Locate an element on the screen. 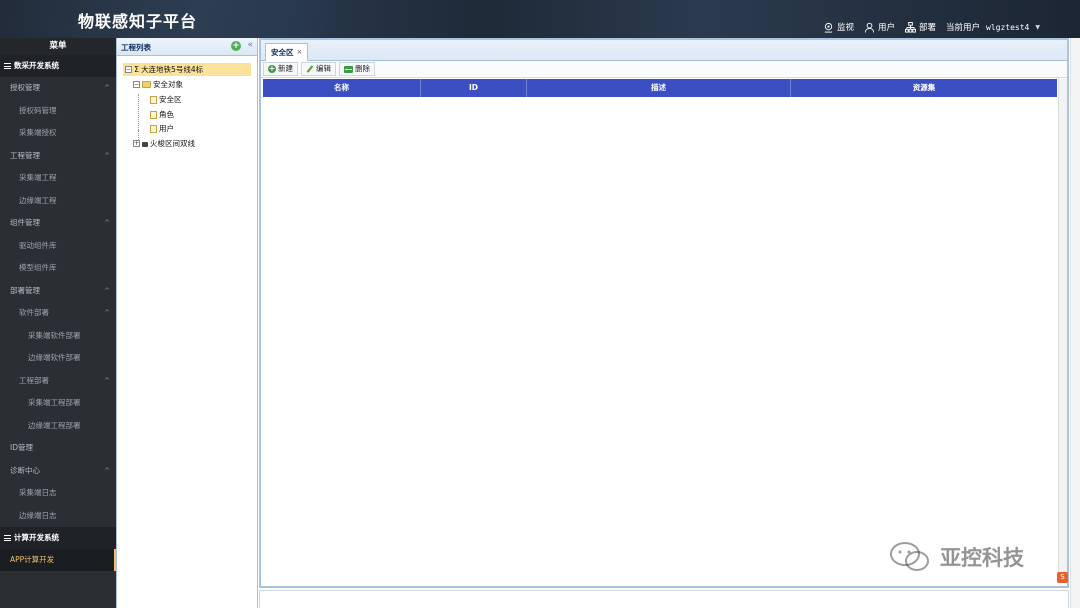  column-header-resource-set: 资源集 is located at coordinates (924, 88).